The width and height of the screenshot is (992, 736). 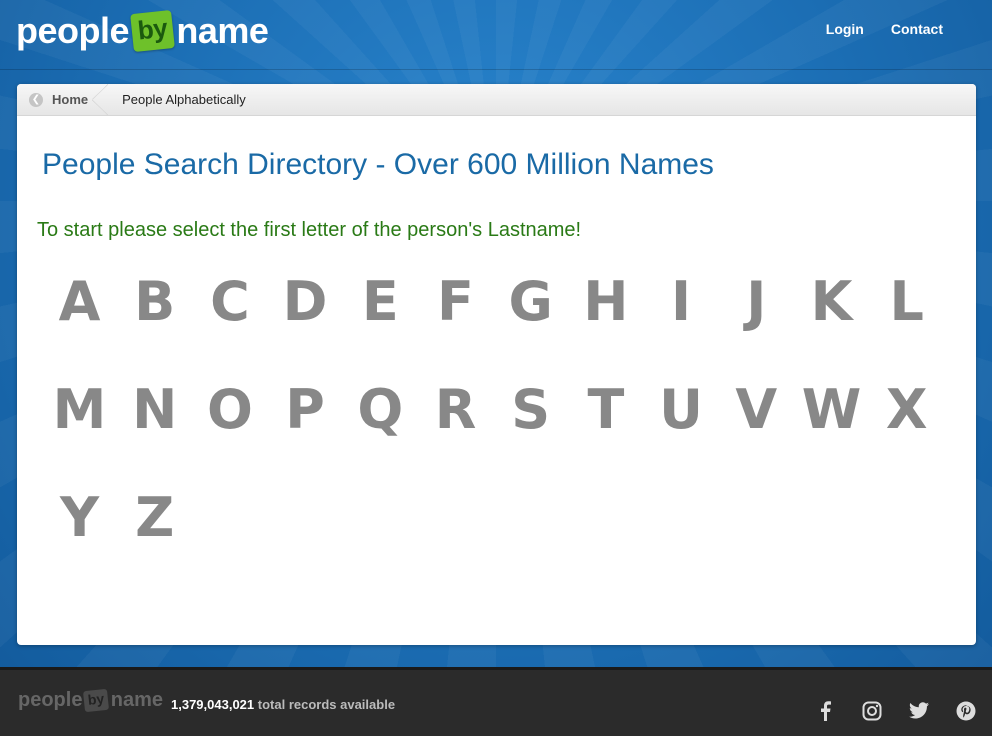 I want to click on logo-text-people: people, so click(x=73, y=30).